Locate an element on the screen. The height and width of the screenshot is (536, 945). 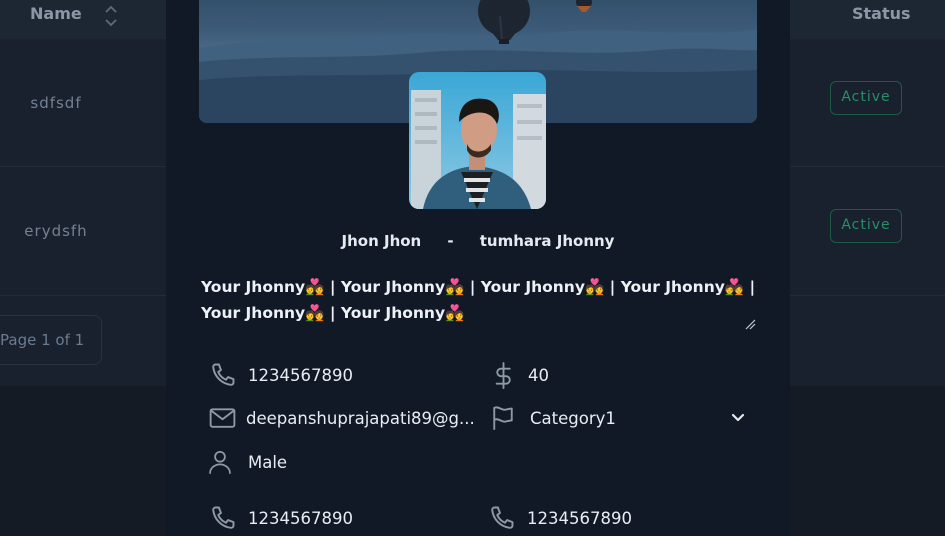
phone-item: 1234567890 is located at coordinates (280, 375).